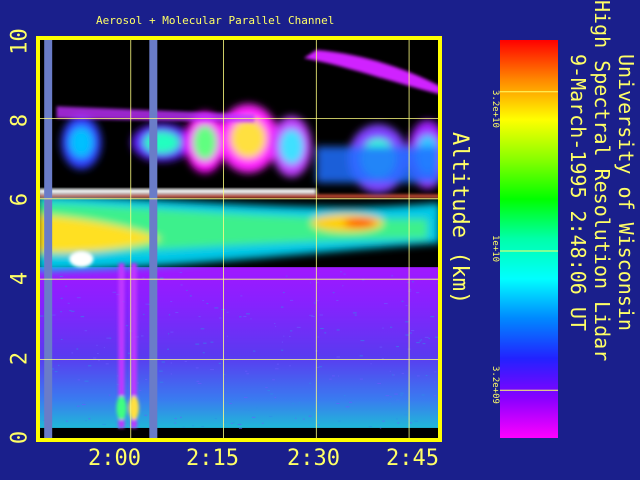 Image resolution: width=640 pixels, height=480 pixels. What do you see at coordinates (20, 120) in the screenshot?
I see `y-tick-label-8: 8` at bounding box center [20, 120].